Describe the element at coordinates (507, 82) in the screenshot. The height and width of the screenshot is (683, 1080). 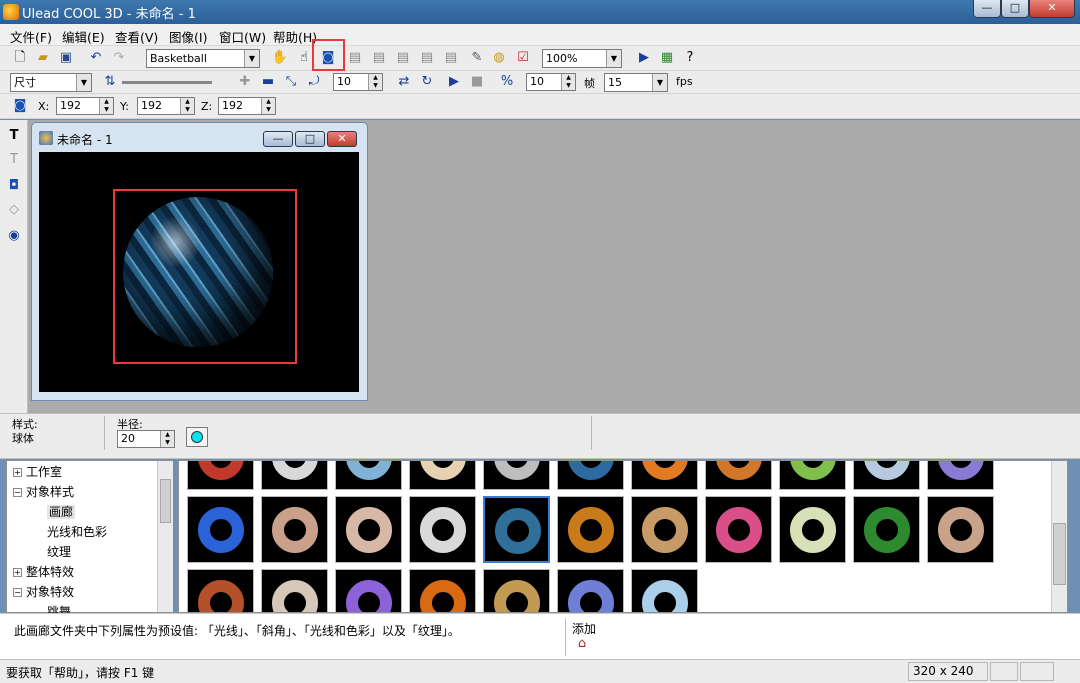
I see `percent-icon: %` at that location.